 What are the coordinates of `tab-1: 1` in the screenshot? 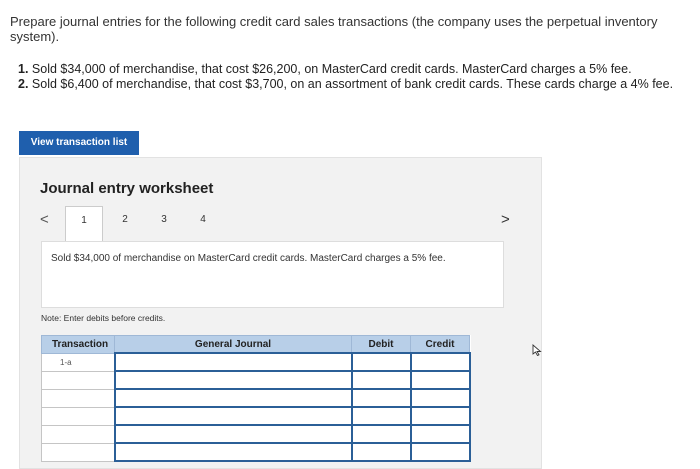 It's located at (84, 224).